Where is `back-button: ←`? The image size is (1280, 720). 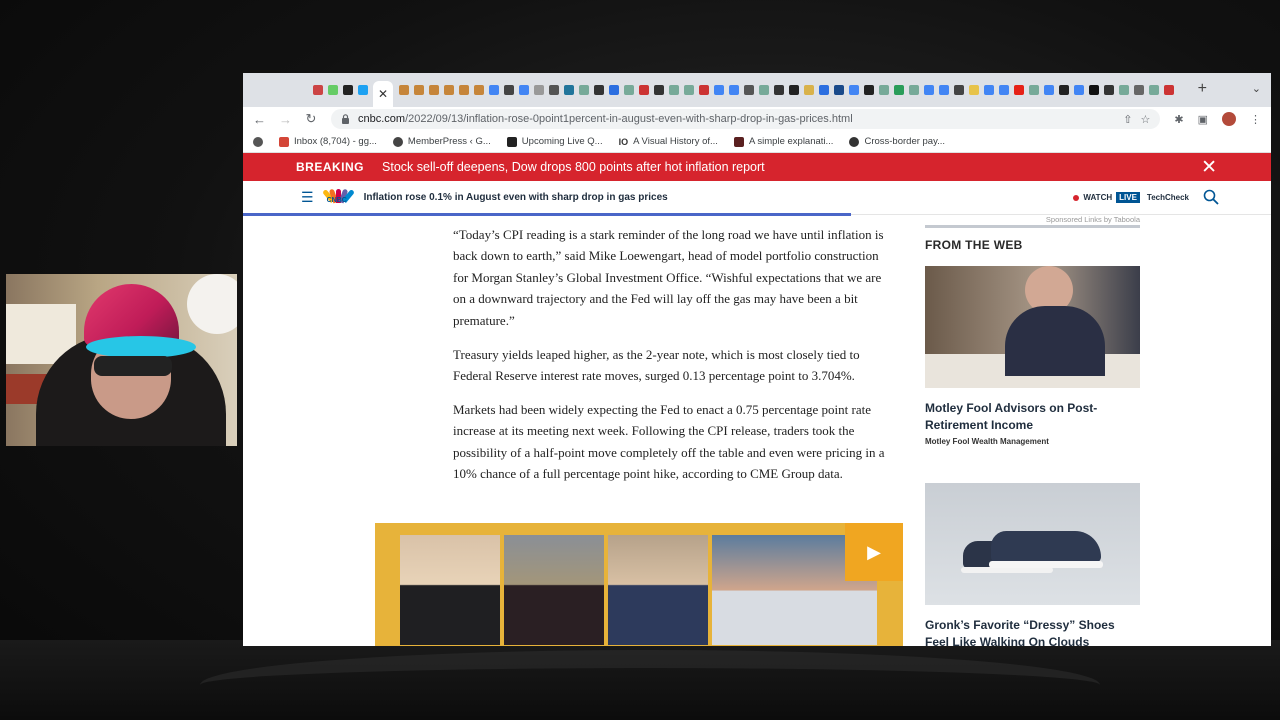
back-button: ← is located at coordinates (259, 119).